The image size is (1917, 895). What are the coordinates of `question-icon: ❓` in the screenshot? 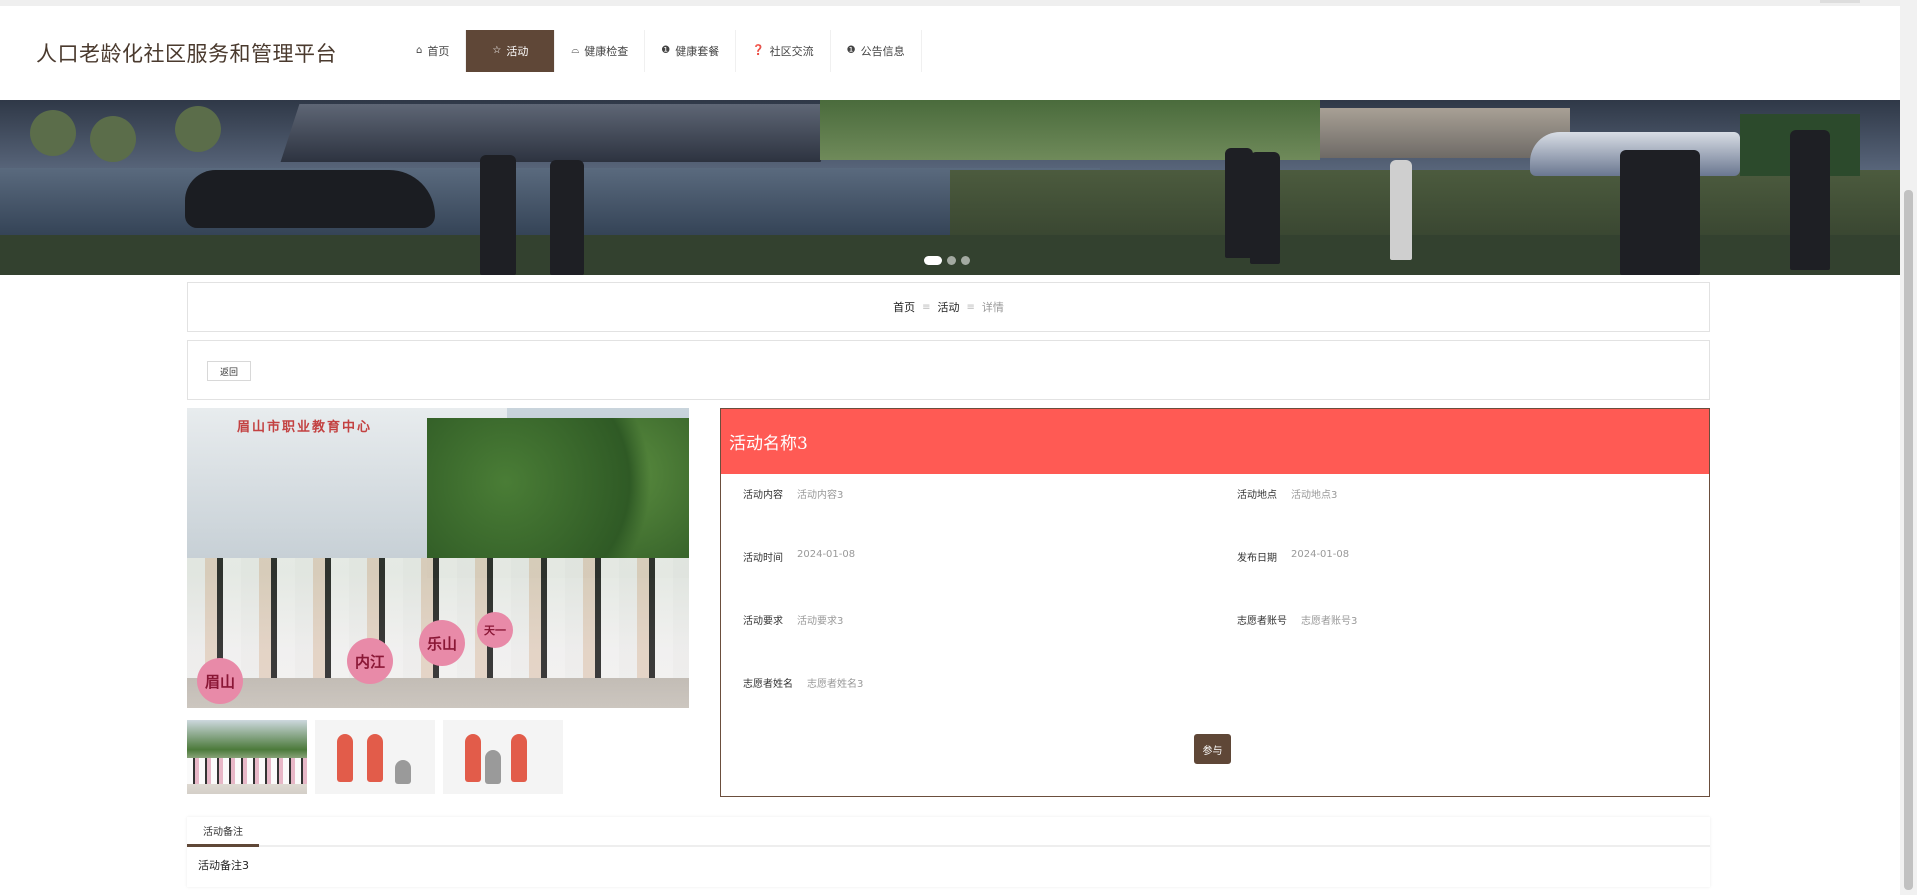 It's located at (758, 50).